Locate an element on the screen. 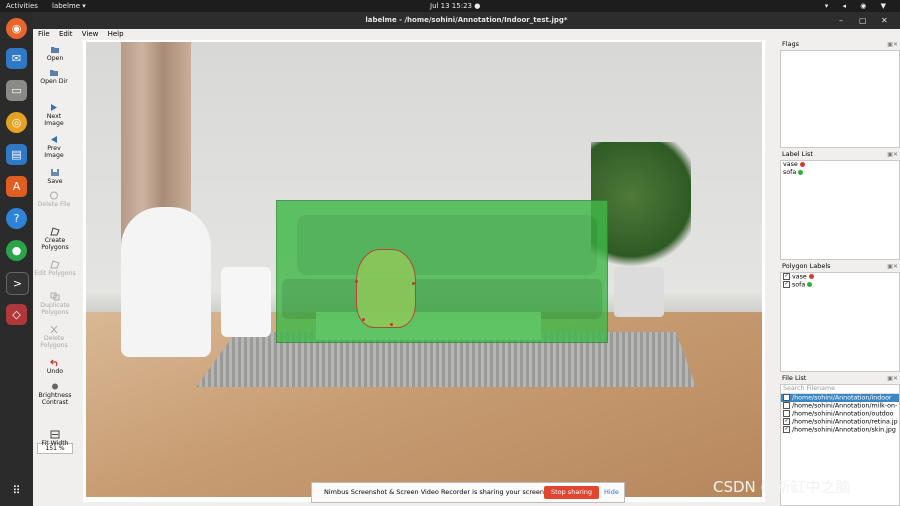 Image resolution: width=900 pixels, height=506 pixels. menu-view: View is located at coordinates (90, 34).